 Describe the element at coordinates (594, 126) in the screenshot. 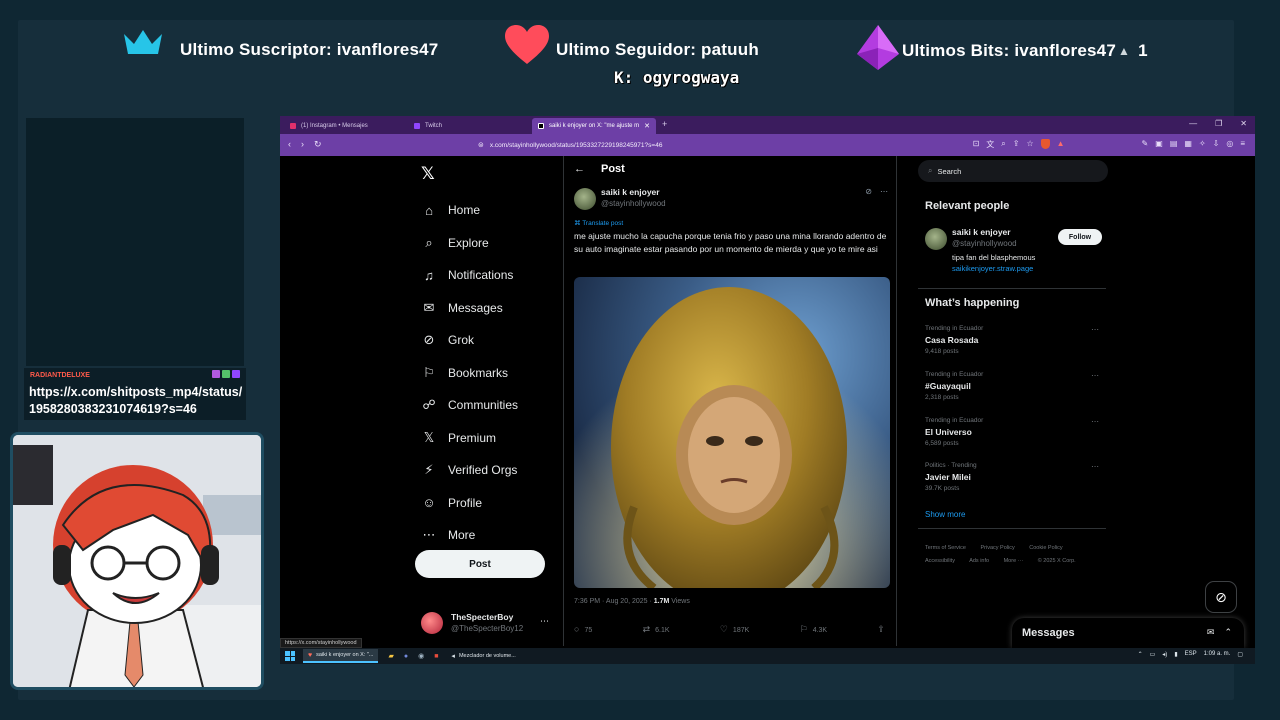

I see `tab-x-post: saiki k enjoyer on X: "me ajuste m ✕` at that location.